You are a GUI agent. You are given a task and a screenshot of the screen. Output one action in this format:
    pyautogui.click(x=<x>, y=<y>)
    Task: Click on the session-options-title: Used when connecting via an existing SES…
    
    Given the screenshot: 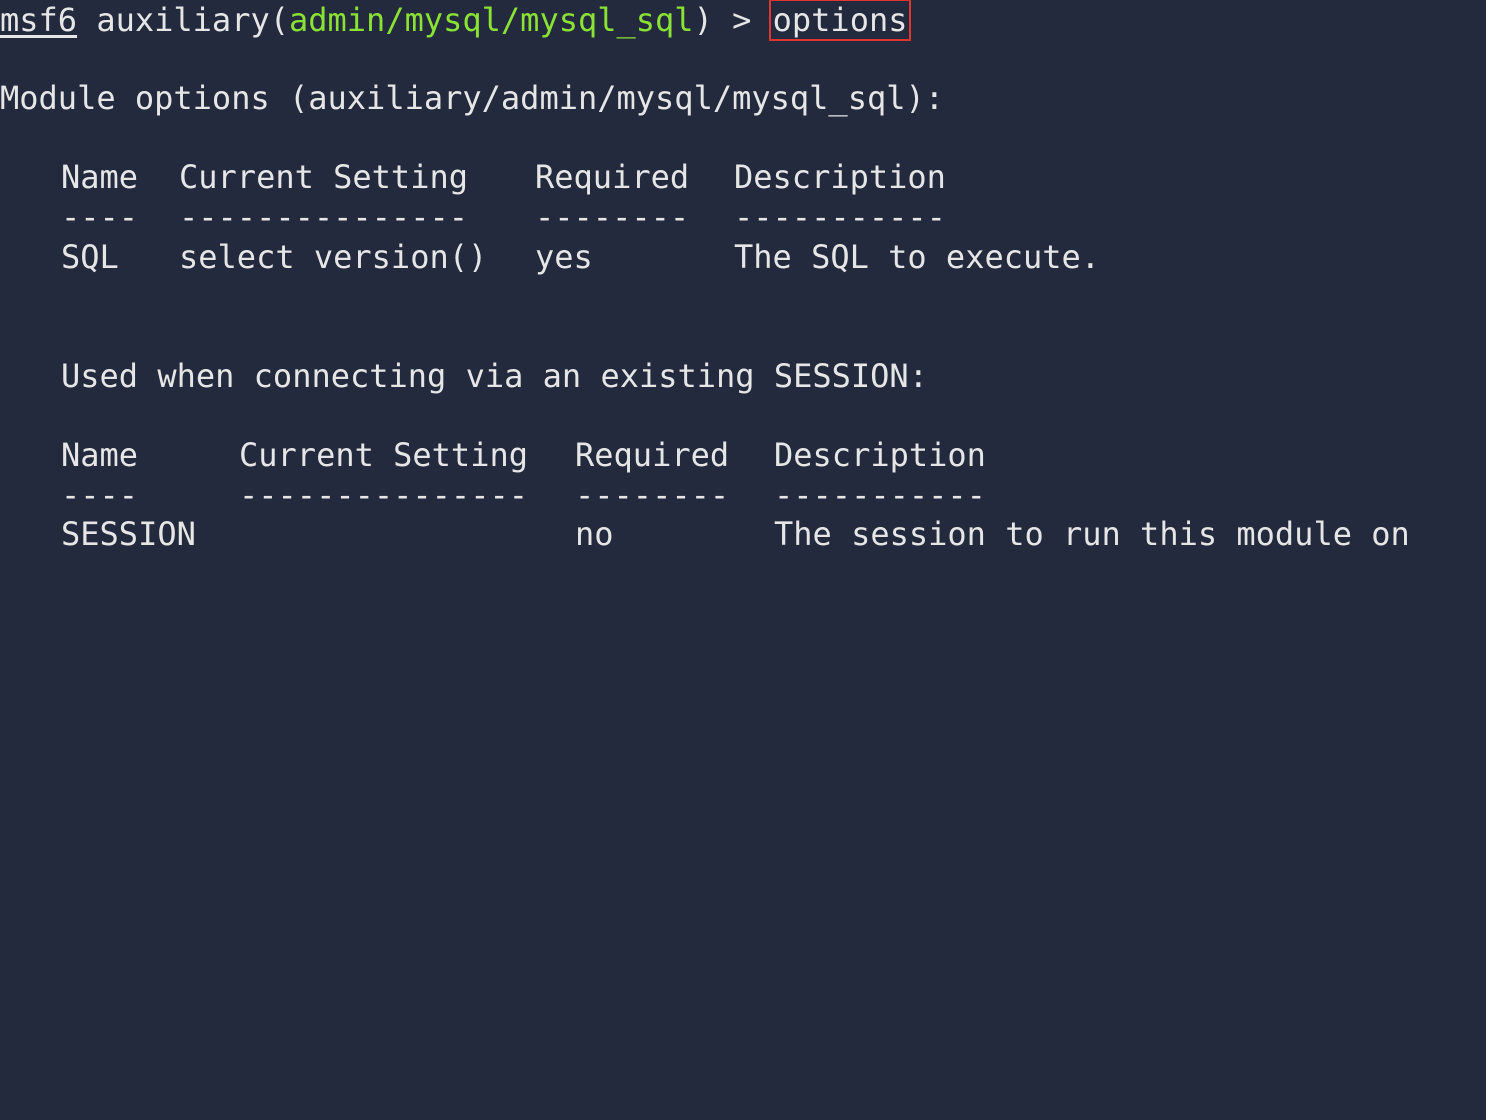 What is the action you would take?
    pyautogui.click(x=494, y=376)
    